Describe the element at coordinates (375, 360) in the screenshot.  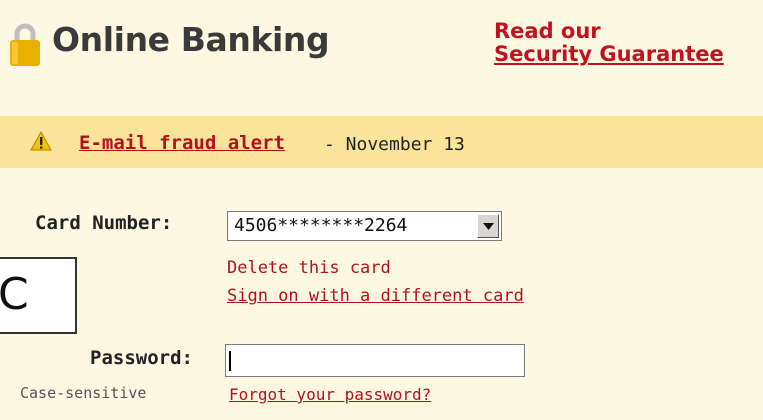
I see `password-input` at that location.